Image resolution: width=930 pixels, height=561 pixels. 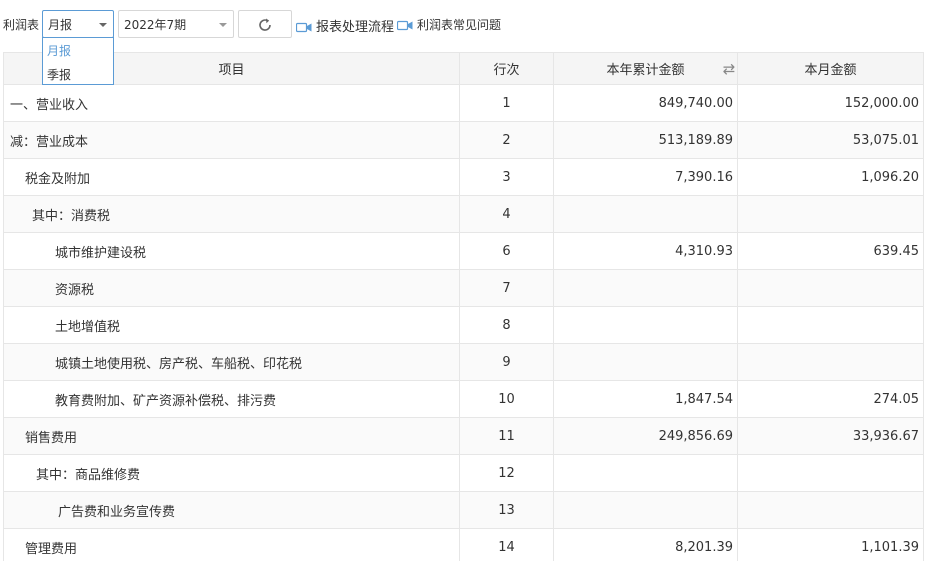 I want to click on row-item: 城市维护建设税, so click(x=231, y=251).